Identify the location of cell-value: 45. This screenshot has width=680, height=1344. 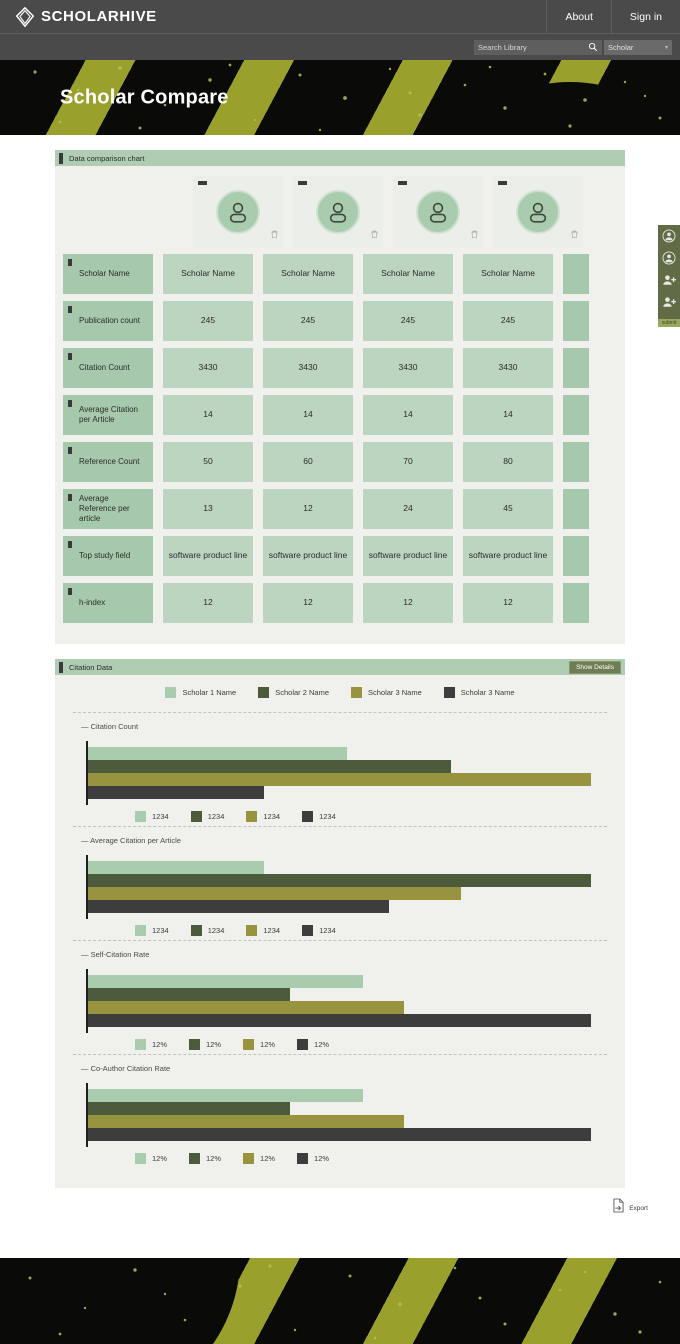
(508, 508).